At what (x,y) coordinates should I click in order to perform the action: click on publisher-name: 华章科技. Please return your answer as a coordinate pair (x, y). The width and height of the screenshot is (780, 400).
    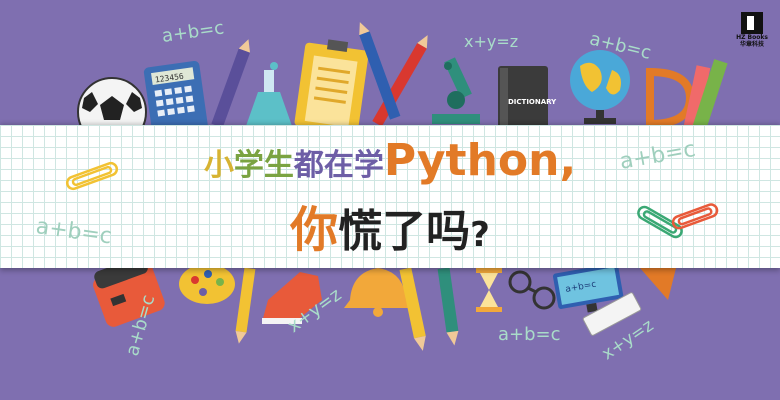
    Looking at the image, I should click on (751, 44).